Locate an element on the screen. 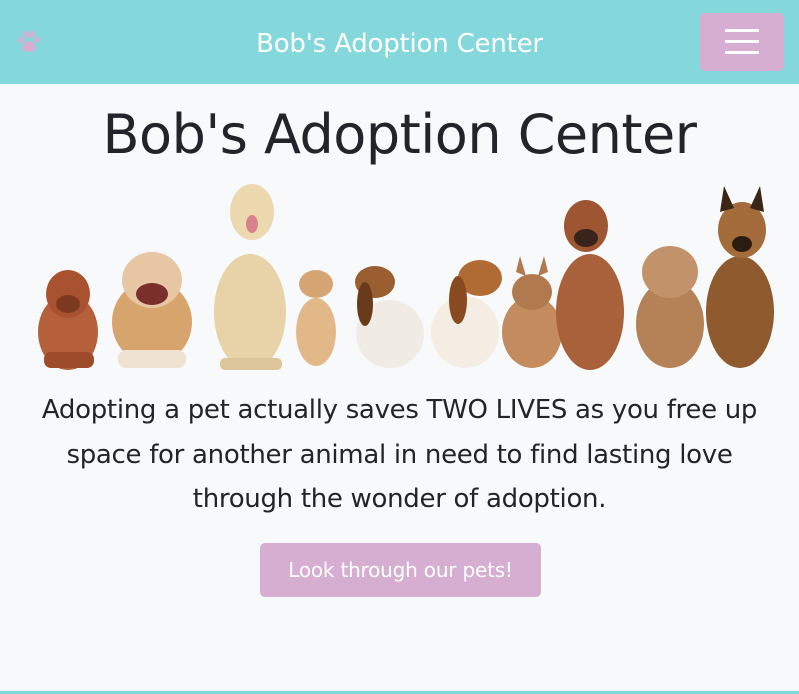 Image resolution: width=799 pixels, height=694 pixels. navbar: Bob's Adoption Center is located at coordinates (399, 42).